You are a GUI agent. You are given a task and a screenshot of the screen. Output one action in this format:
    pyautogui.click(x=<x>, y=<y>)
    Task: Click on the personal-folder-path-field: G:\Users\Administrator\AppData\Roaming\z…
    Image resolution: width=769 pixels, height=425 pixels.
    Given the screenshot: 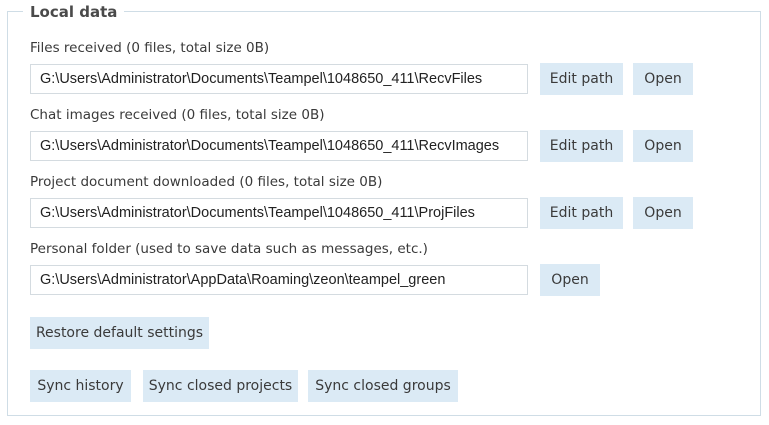 What is the action you would take?
    pyautogui.click(x=279, y=280)
    